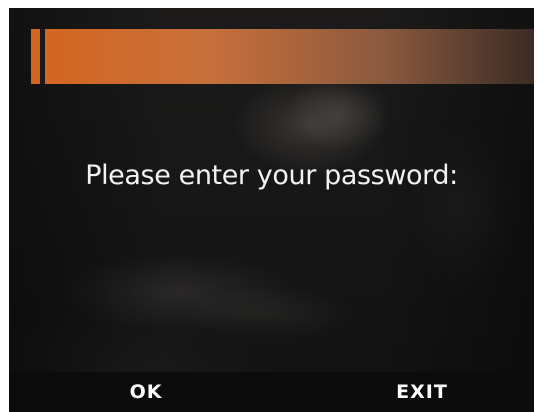 The width and height of the screenshot is (544, 412). Describe the element at coordinates (271, 175) in the screenshot. I see `password-prompt: Please enter your password:` at that location.